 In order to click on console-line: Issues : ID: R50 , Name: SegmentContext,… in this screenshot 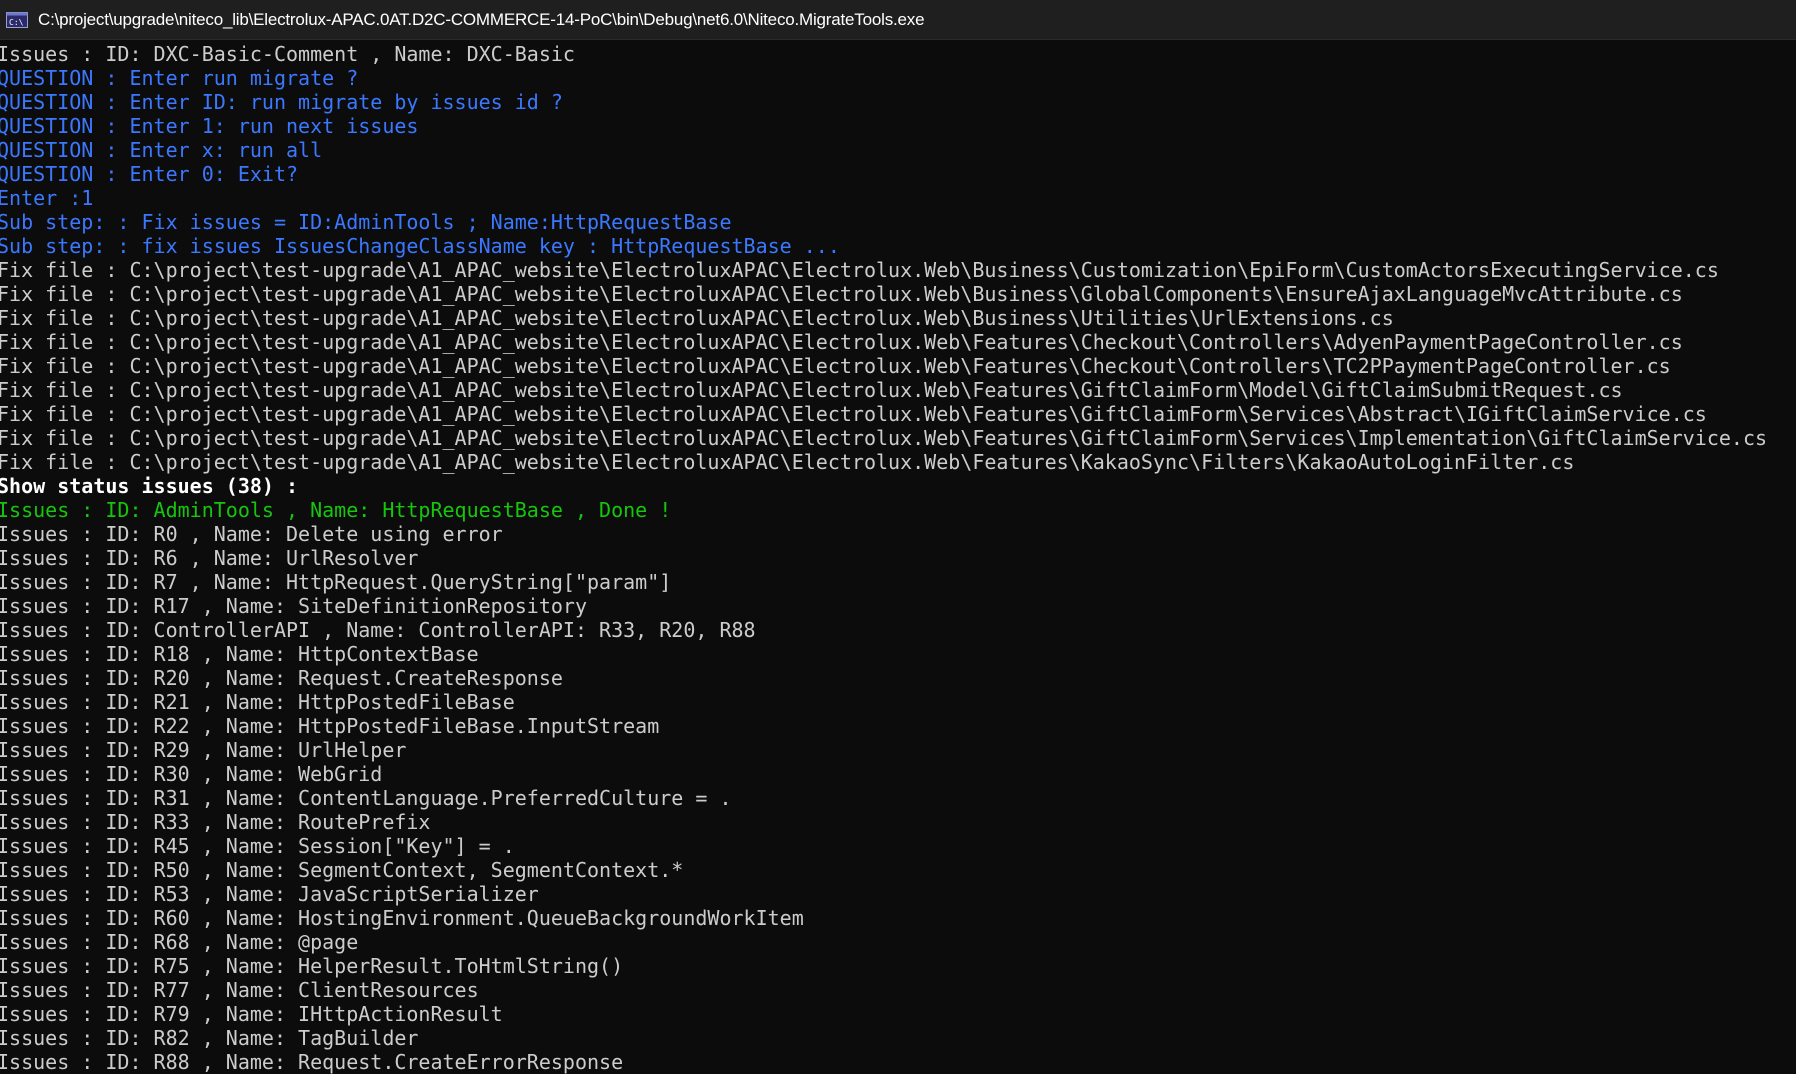, I will do `click(342, 870)`.